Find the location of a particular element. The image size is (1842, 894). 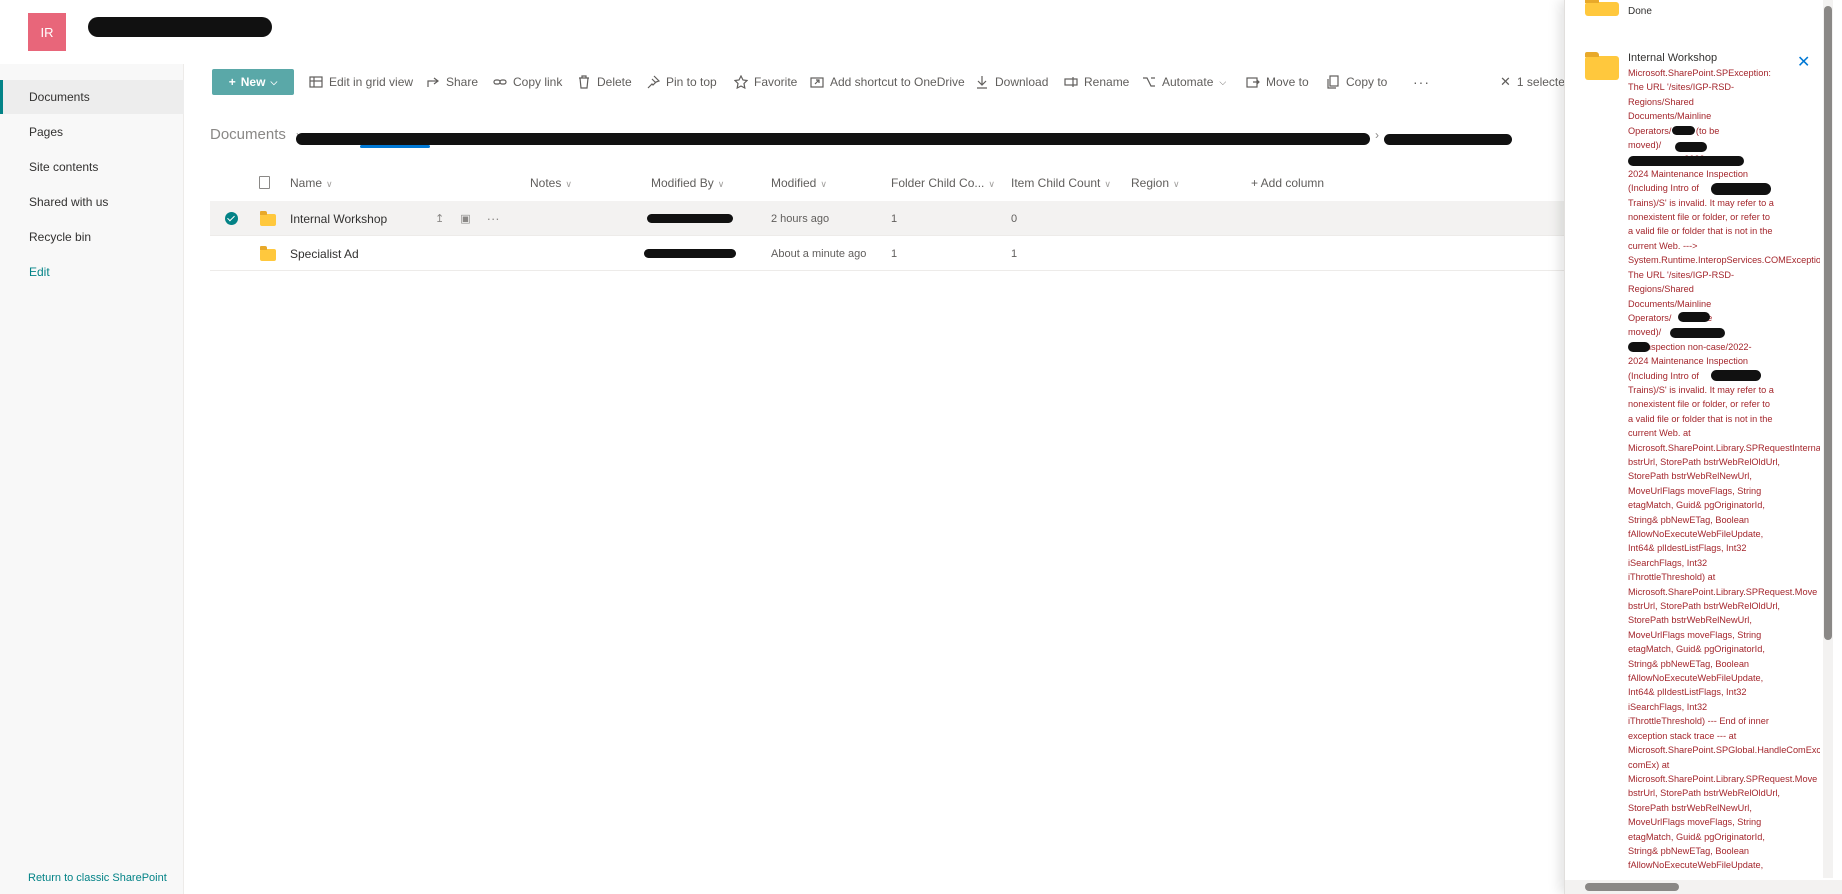

vertical-scrollbar is located at coordinates (1828, 439).